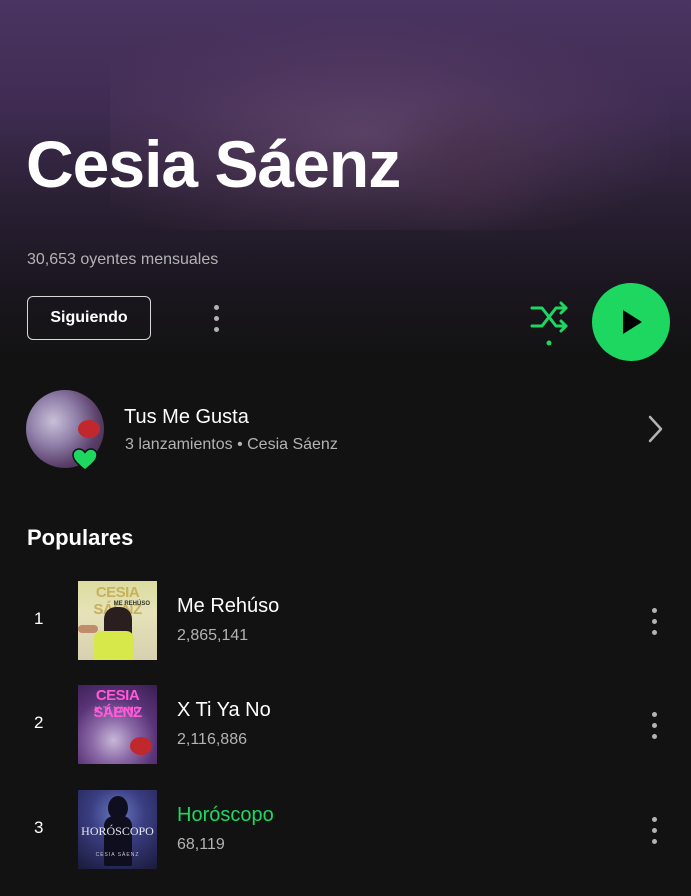 This screenshot has height=896, width=691. I want to click on track-play-count: 2,116,886, so click(212, 739).